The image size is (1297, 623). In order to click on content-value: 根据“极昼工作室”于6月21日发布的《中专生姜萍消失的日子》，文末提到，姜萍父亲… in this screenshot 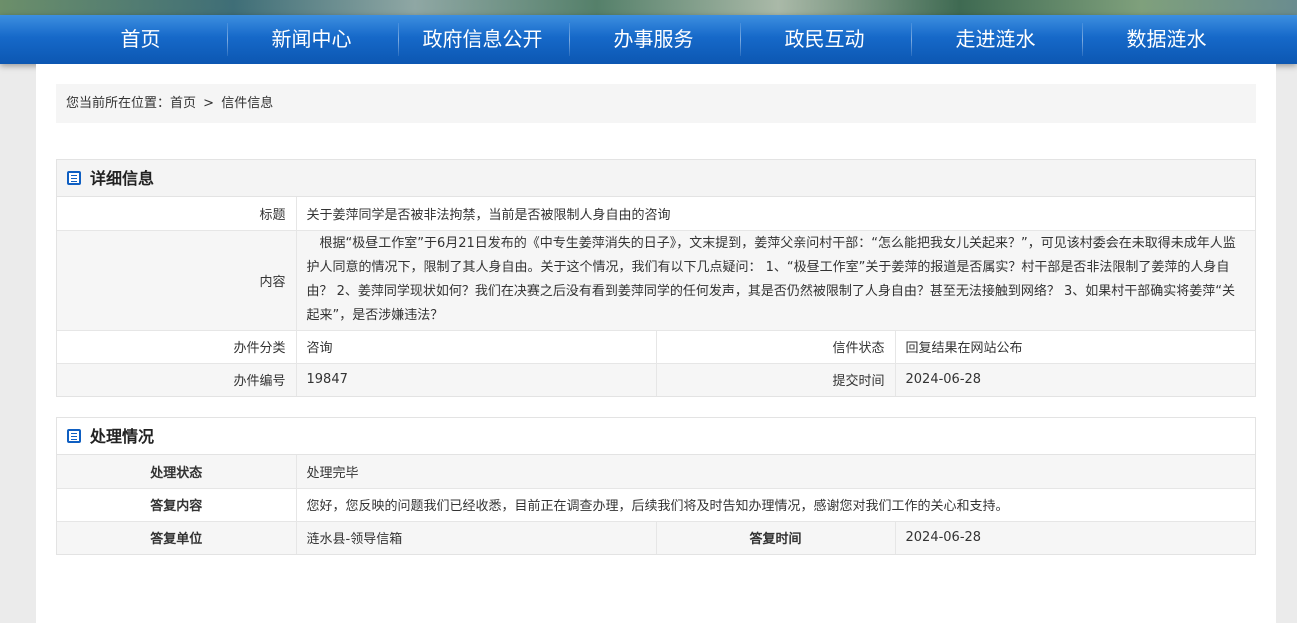, I will do `click(775, 279)`.